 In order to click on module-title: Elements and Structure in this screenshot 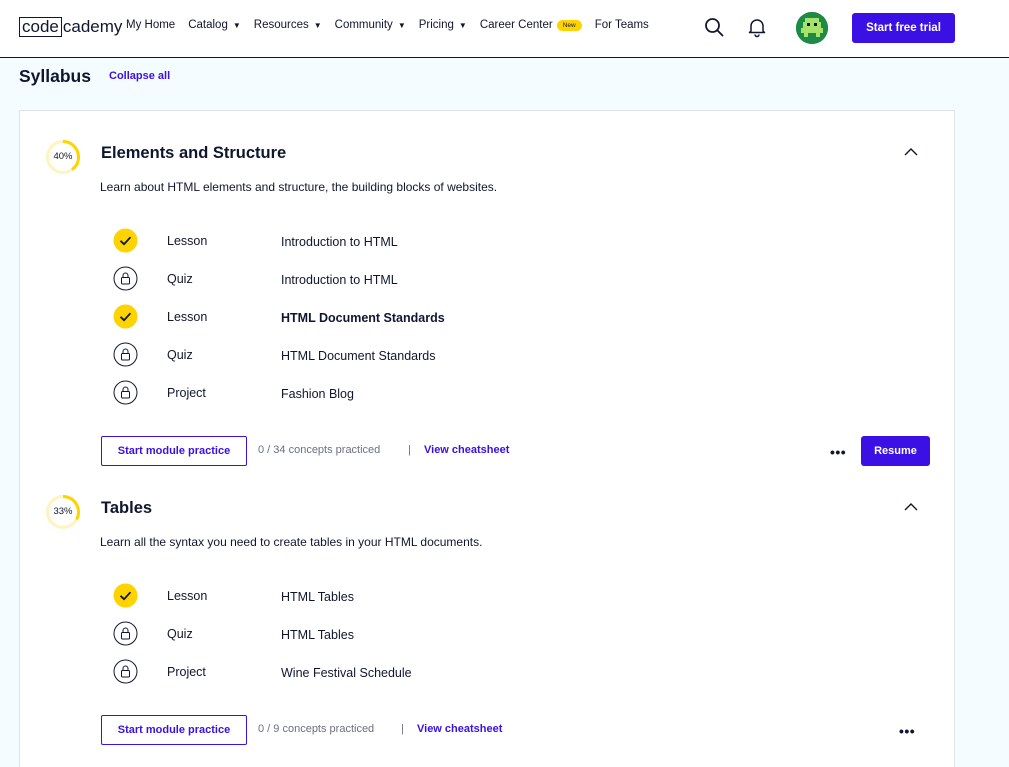, I will do `click(194, 153)`.